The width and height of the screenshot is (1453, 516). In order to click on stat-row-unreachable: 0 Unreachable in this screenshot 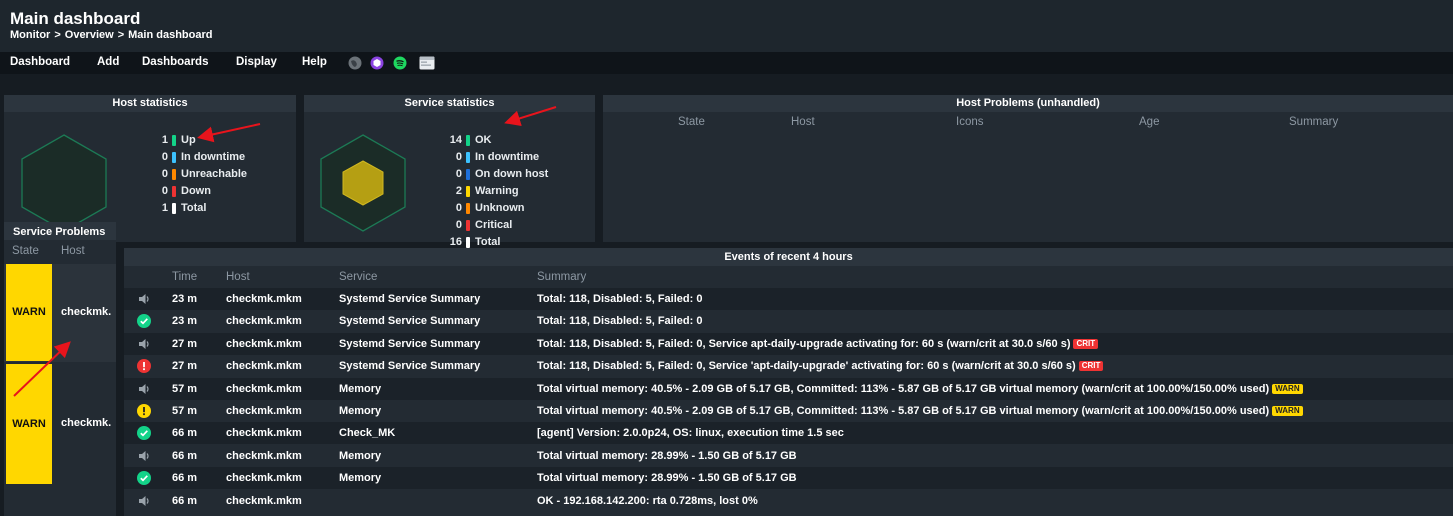, I will do `click(144, 174)`.